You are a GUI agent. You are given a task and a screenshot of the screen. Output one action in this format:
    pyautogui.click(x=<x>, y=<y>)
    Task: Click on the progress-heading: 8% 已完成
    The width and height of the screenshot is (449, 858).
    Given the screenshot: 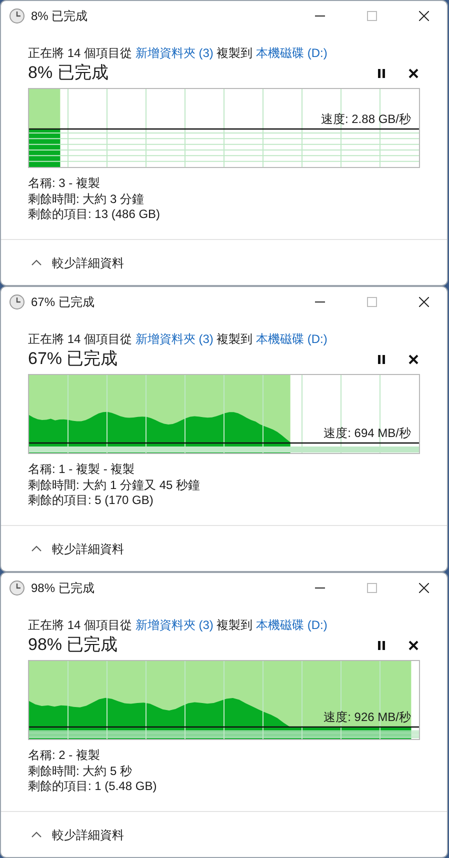 What is the action you would take?
    pyautogui.click(x=69, y=73)
    